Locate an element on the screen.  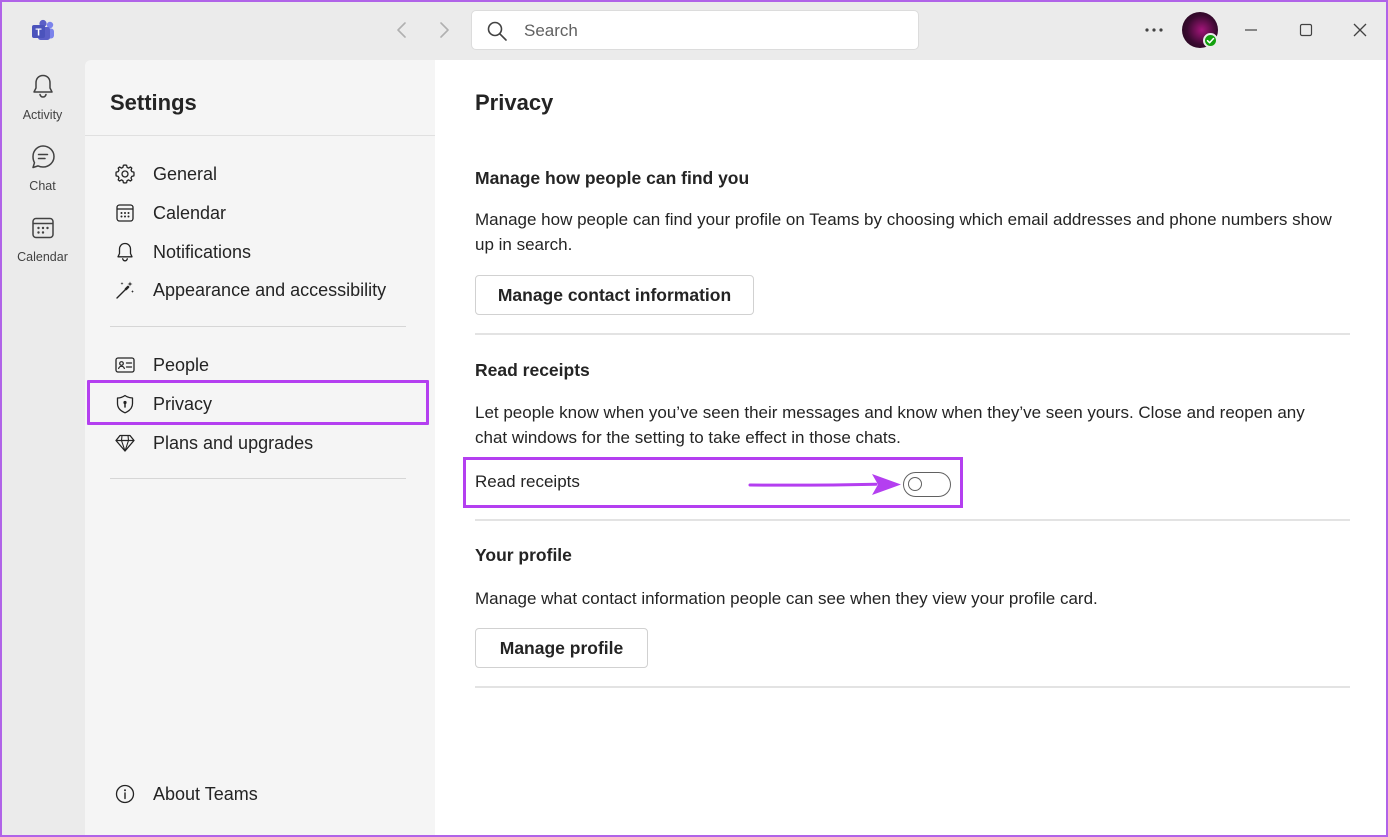
contact-card-icon is located at coordinates (125, 365).